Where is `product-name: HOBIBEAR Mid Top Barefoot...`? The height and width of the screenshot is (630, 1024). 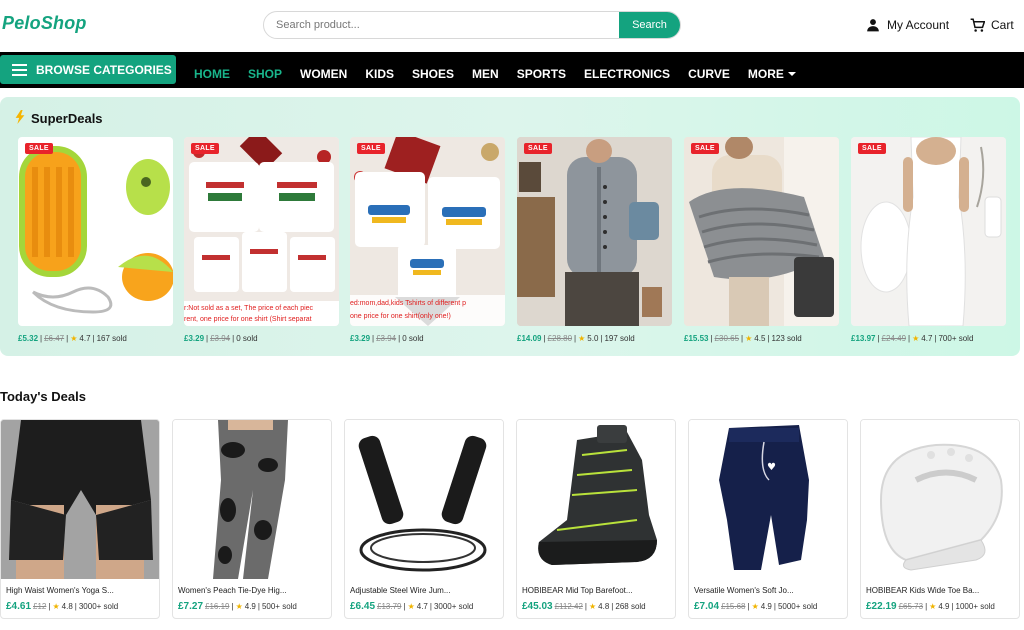 product-name: HOBIBEAR Mid Top Barefoot... is located at coordinates (596, 590).